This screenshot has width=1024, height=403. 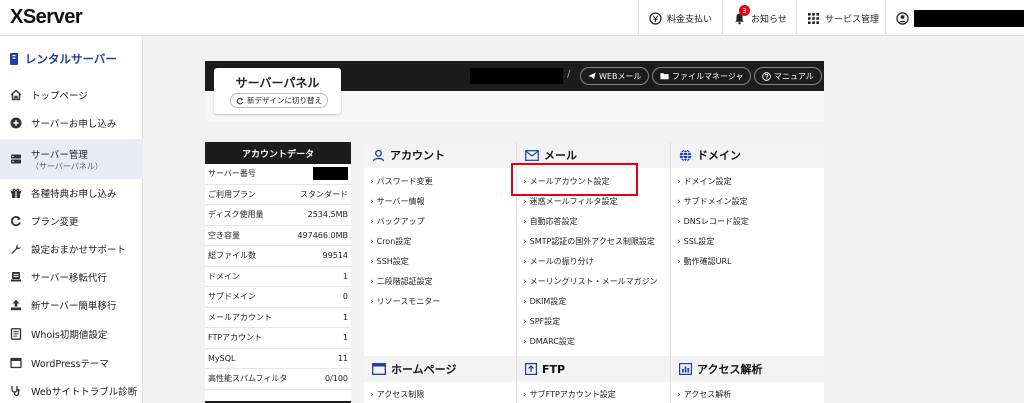 I want to click on link-ssl: › SSL設定, so click(x=695, y=241).